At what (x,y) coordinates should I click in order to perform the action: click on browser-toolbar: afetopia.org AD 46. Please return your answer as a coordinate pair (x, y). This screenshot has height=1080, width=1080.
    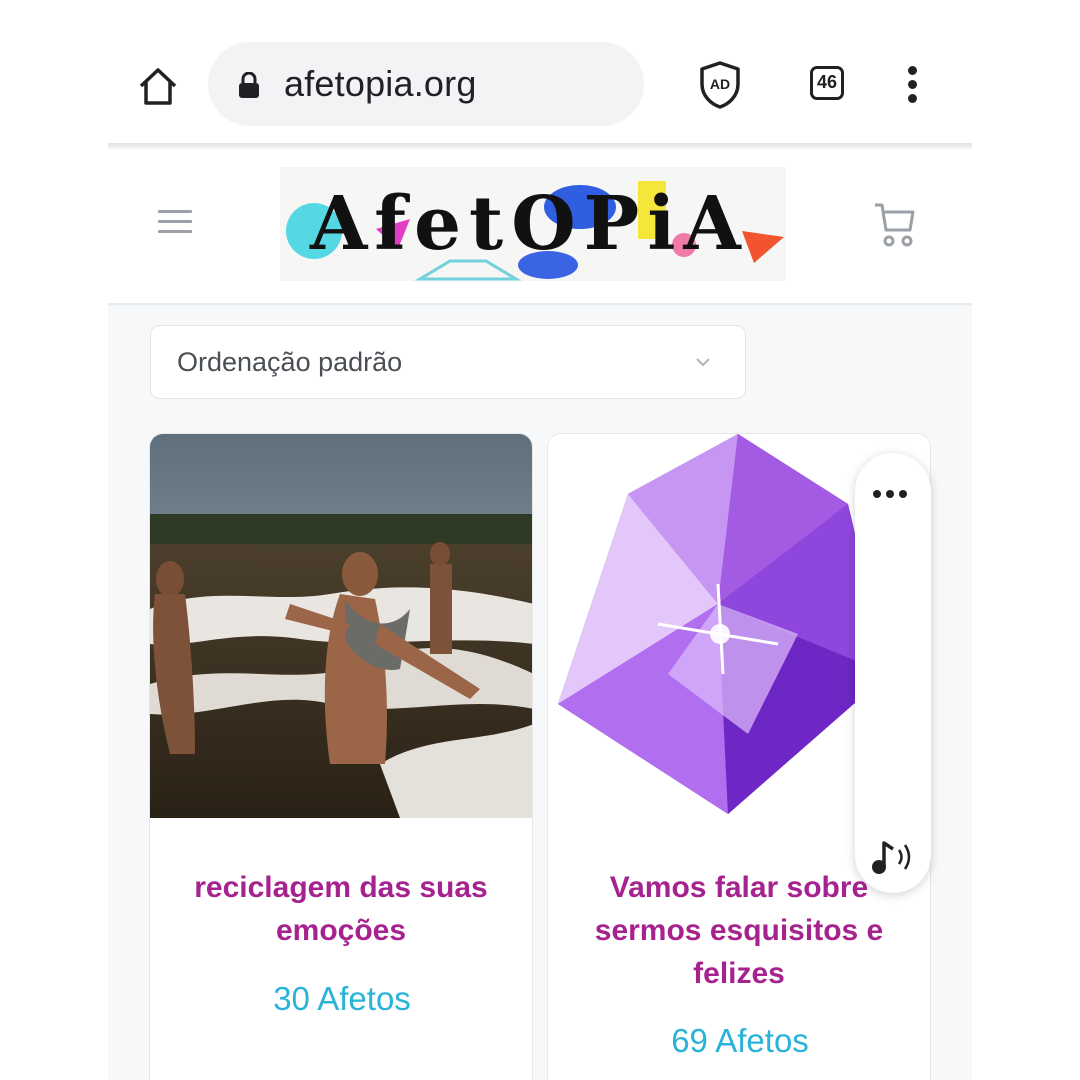
    Looking at the image, I should click on (540, 72).